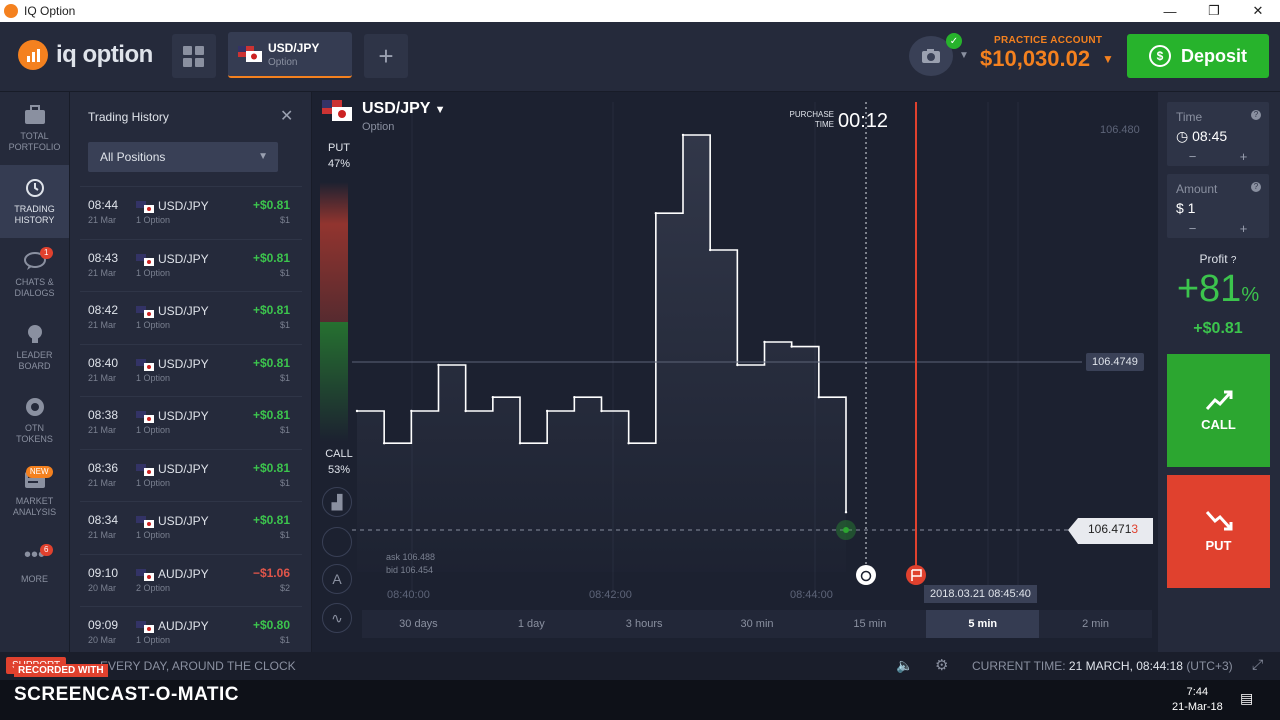 The height and width of the screenshot is (720, 1280). I want to click on current-point, so click(846, 530).